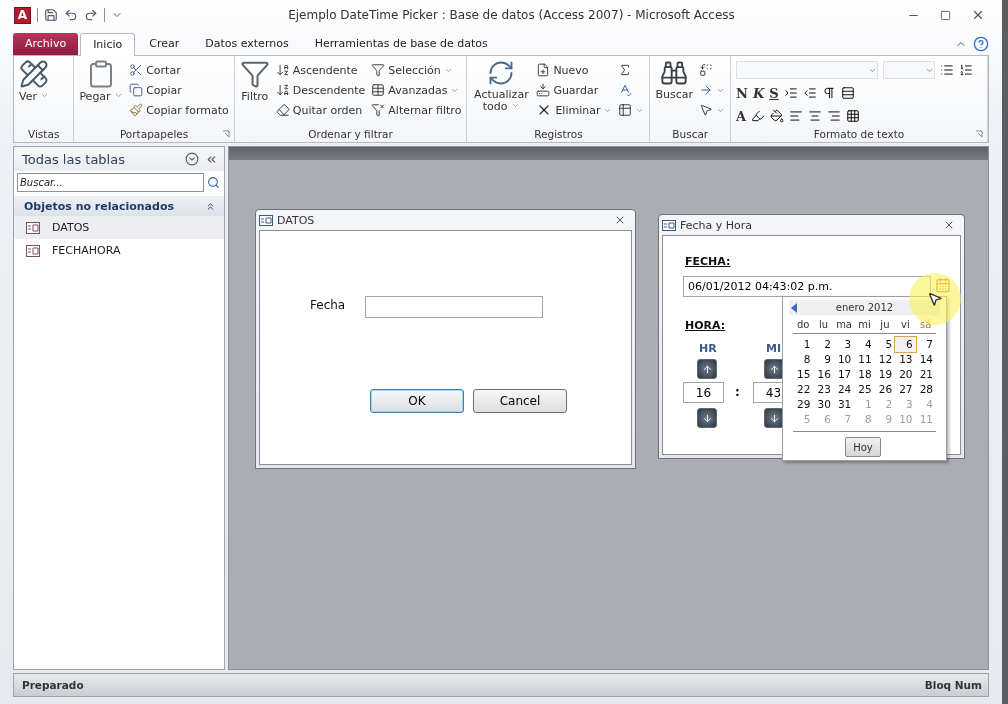 This screenshot has height=704, width=1008. I want to click on calendar-day: 25, so click(864, 389).